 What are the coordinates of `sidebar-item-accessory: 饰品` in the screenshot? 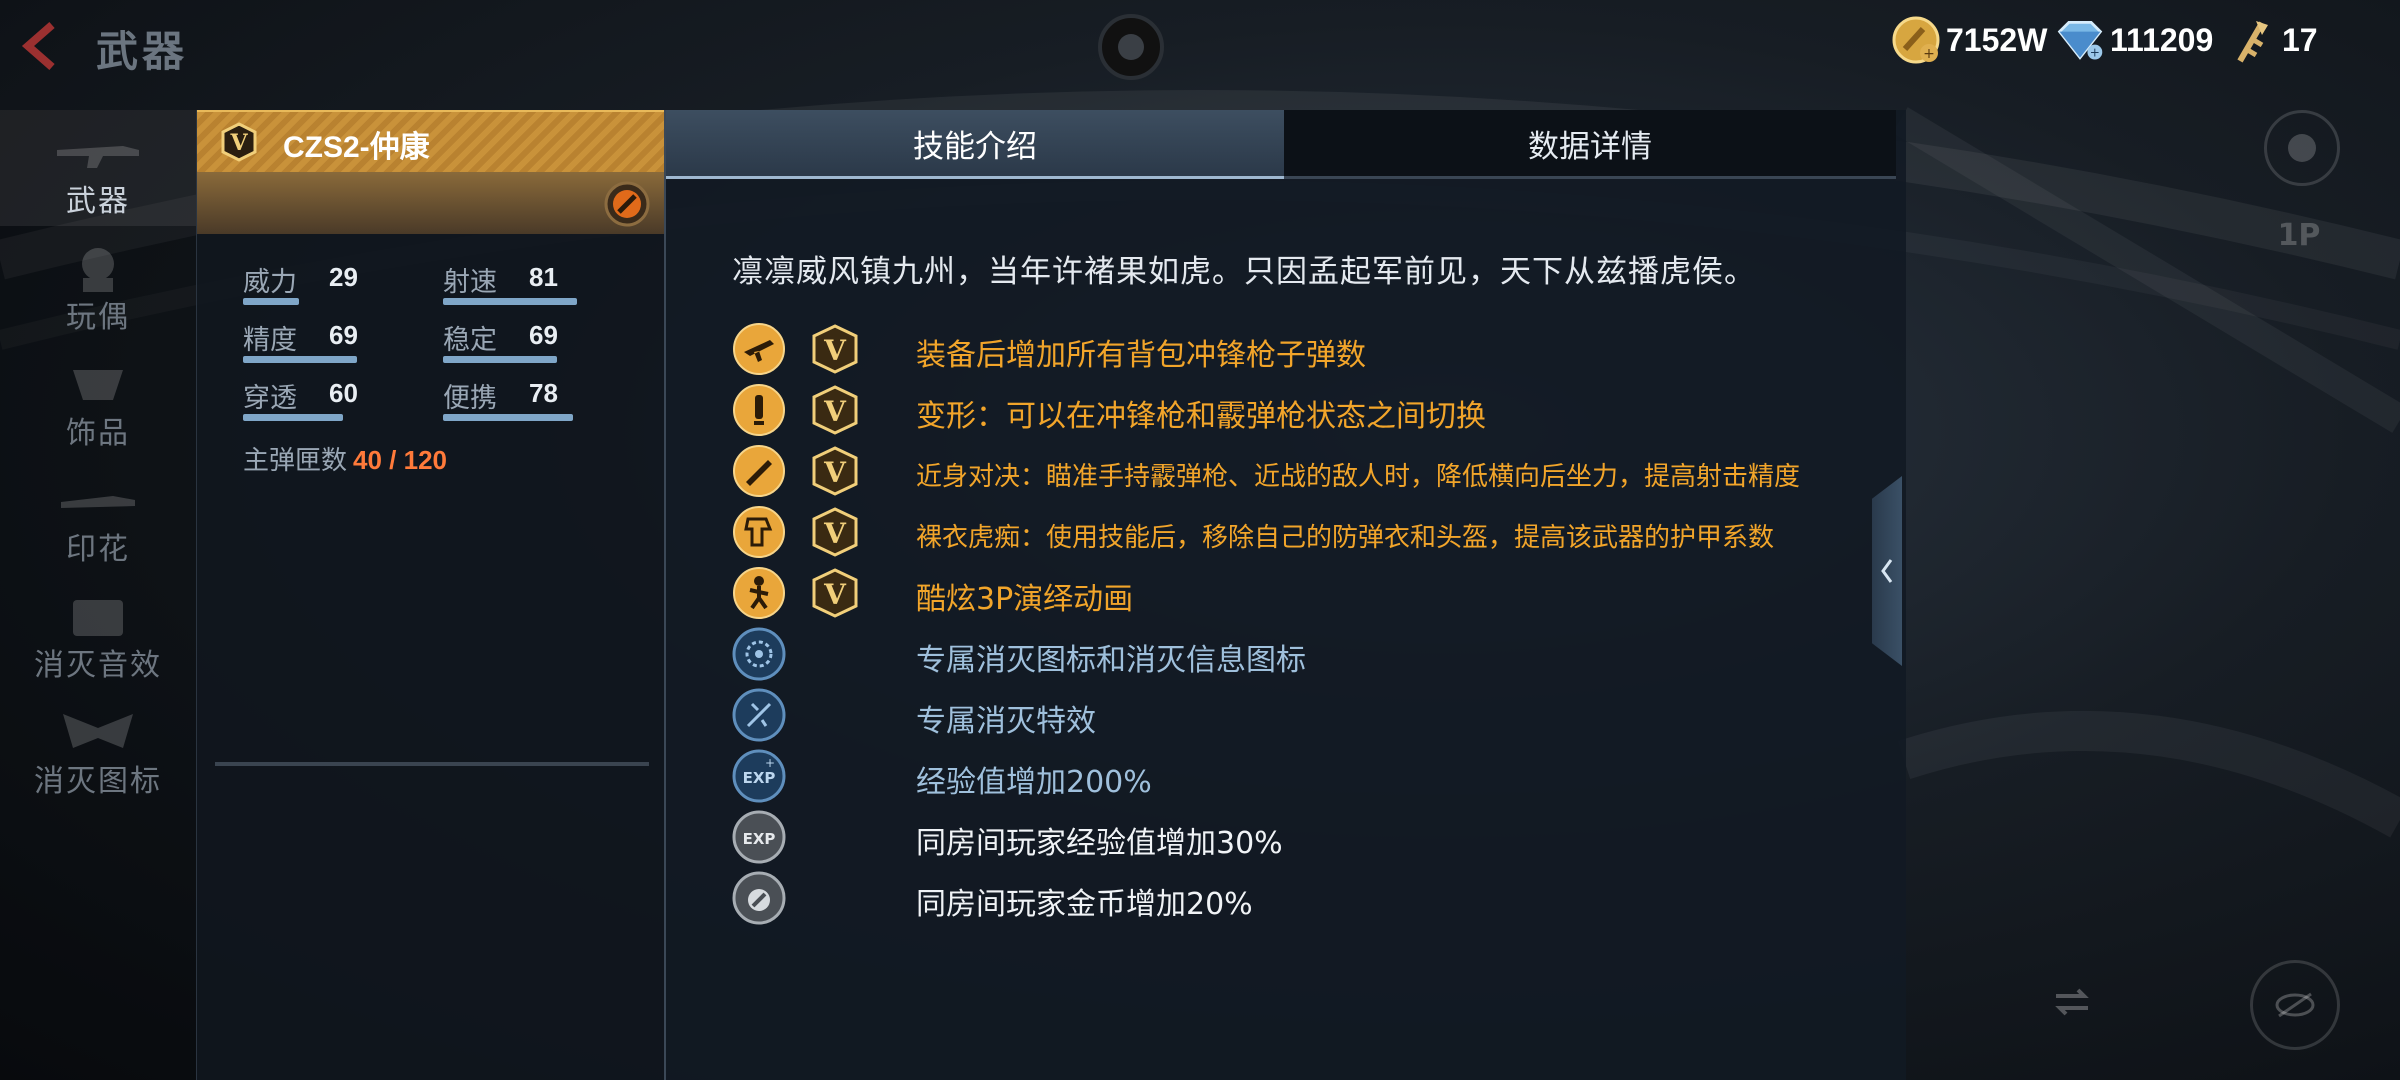 It's located at (98, 400).